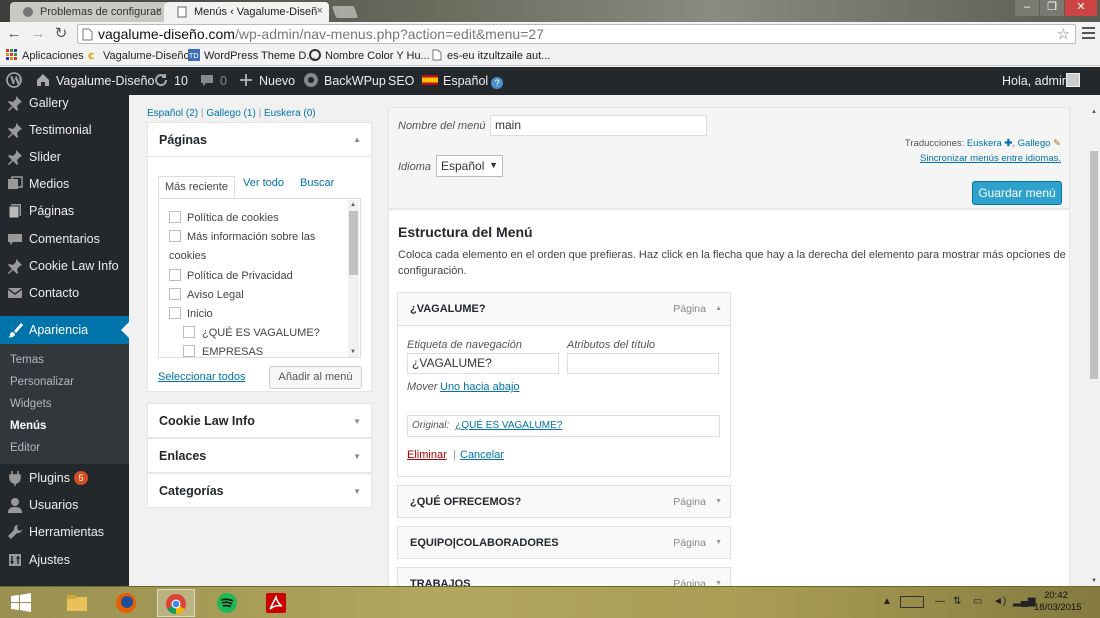 This screenshot has height=618, width=1100. Describe the element at coordinates (77, 603) in the screenshot. I see `file-explorer-icon` at that location.